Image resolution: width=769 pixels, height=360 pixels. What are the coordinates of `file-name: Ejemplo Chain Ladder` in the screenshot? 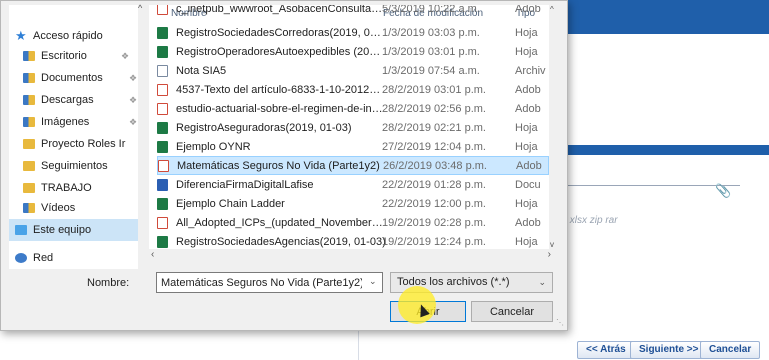 It's located at (230, 203).